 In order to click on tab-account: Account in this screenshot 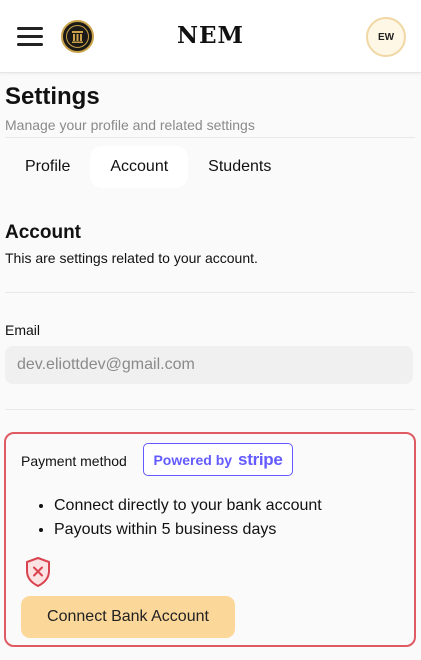, I will do `click(139, 167)`.